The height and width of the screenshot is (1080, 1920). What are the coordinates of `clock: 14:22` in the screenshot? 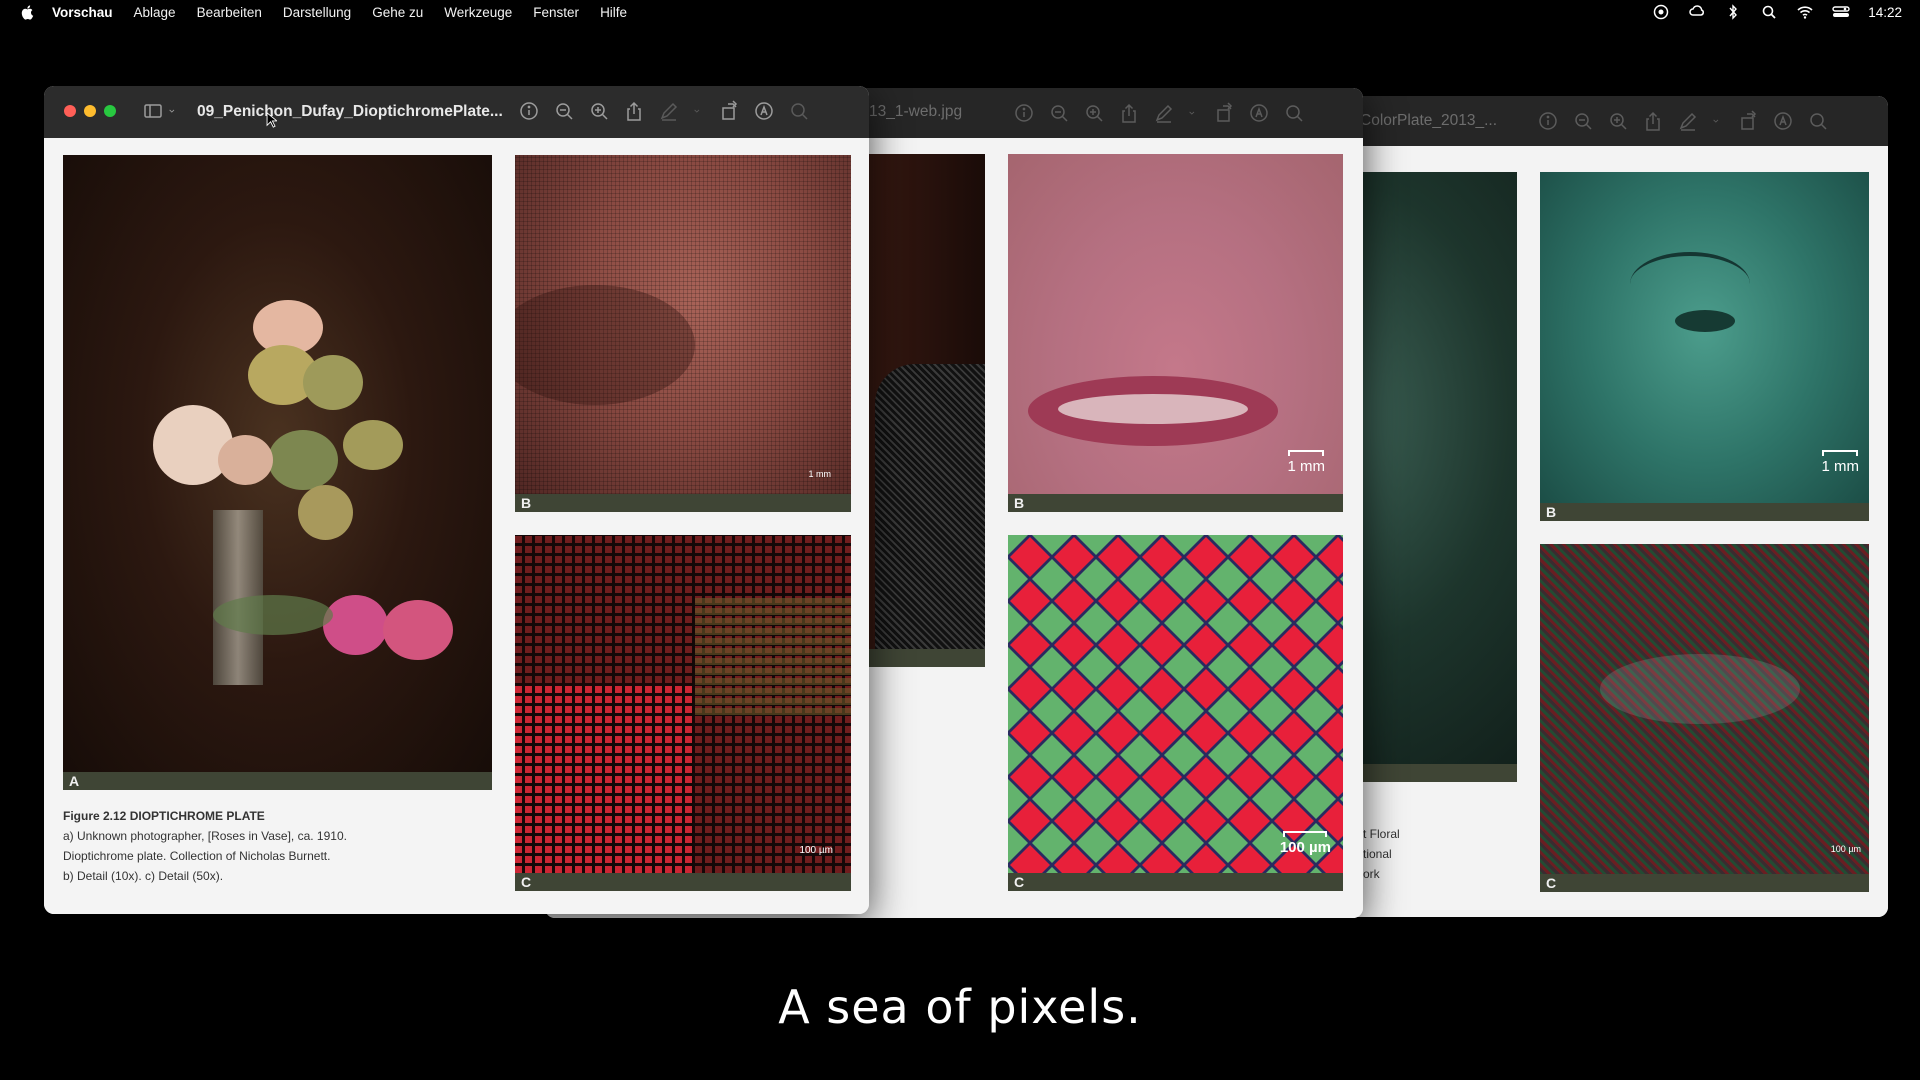 It's located at (1885, 12).